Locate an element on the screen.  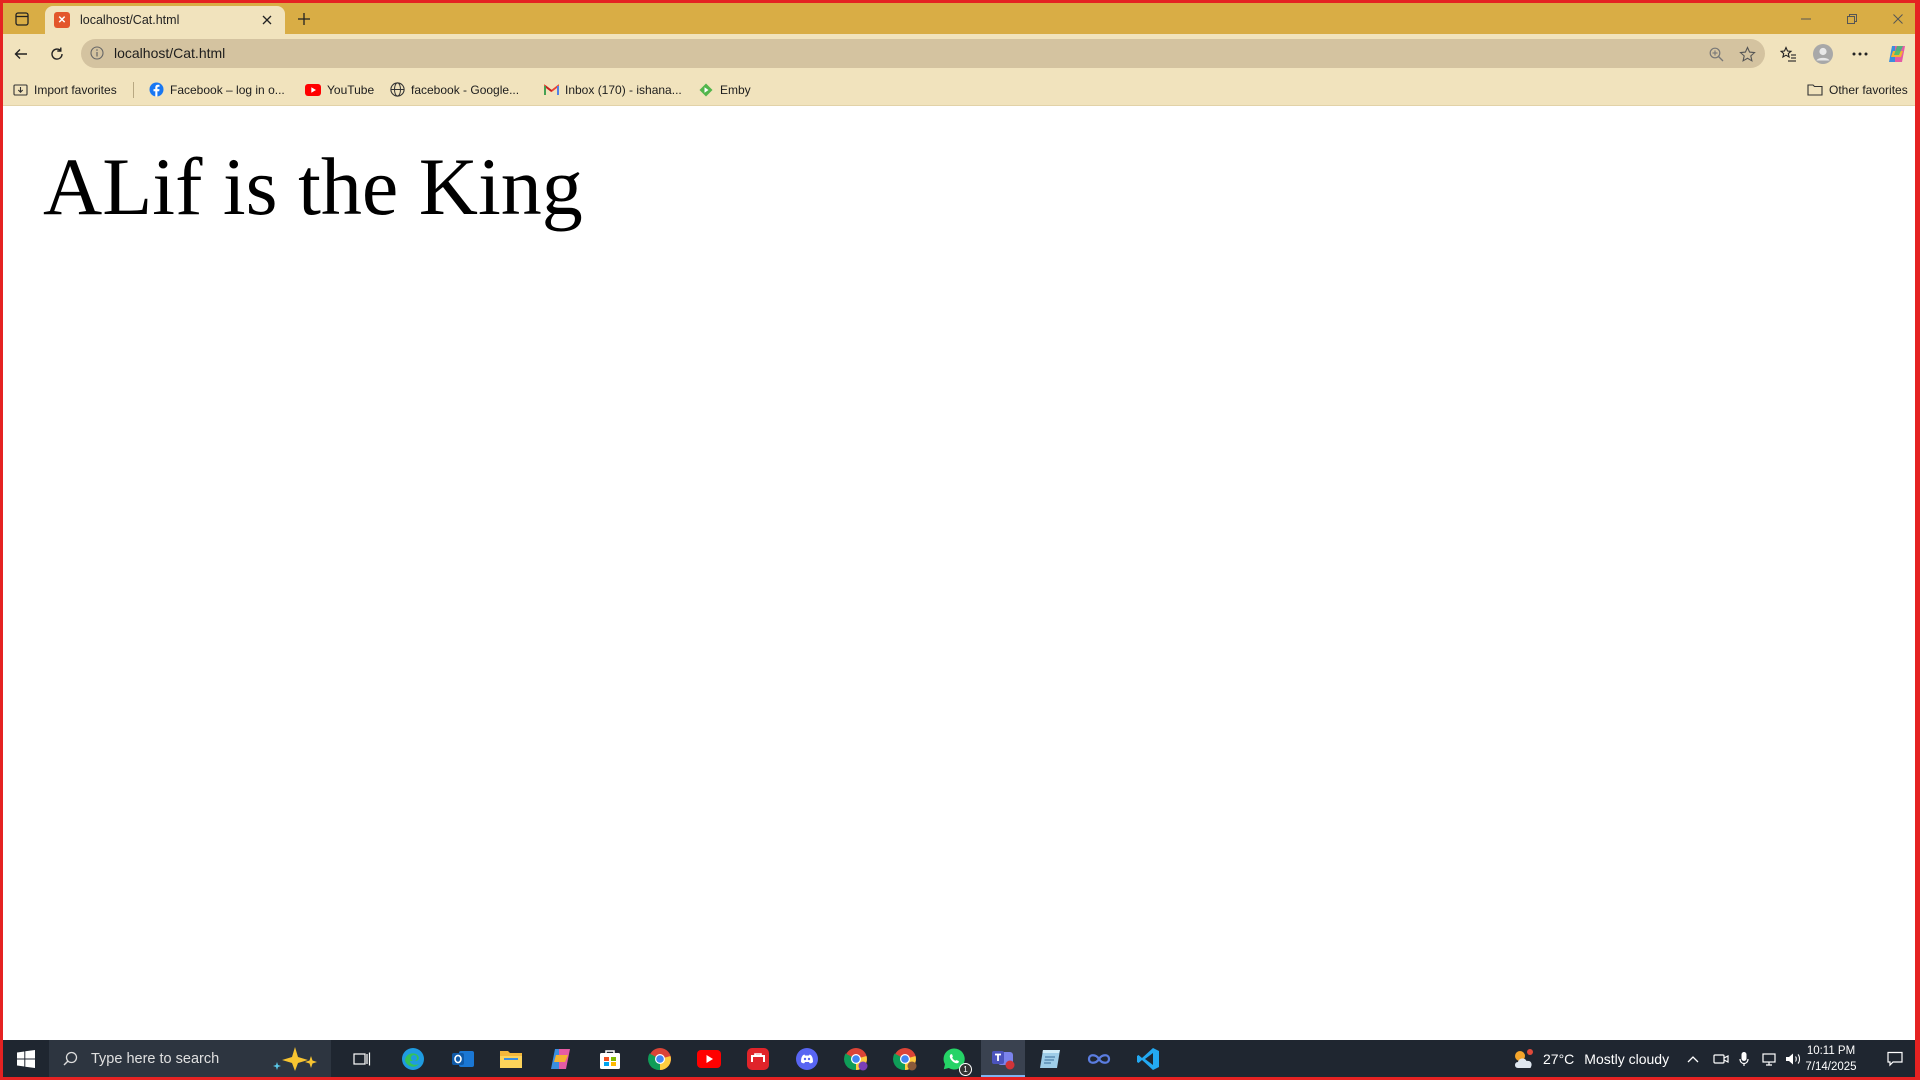
favorites-list-icon is located at coordinates (1787, 53).